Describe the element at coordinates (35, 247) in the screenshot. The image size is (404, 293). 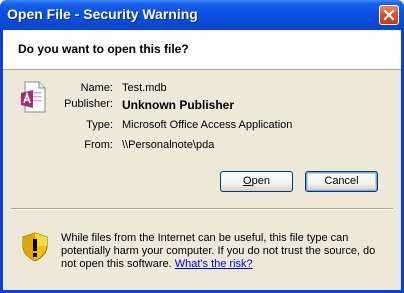
I see `shield-warning-icon` at that location.